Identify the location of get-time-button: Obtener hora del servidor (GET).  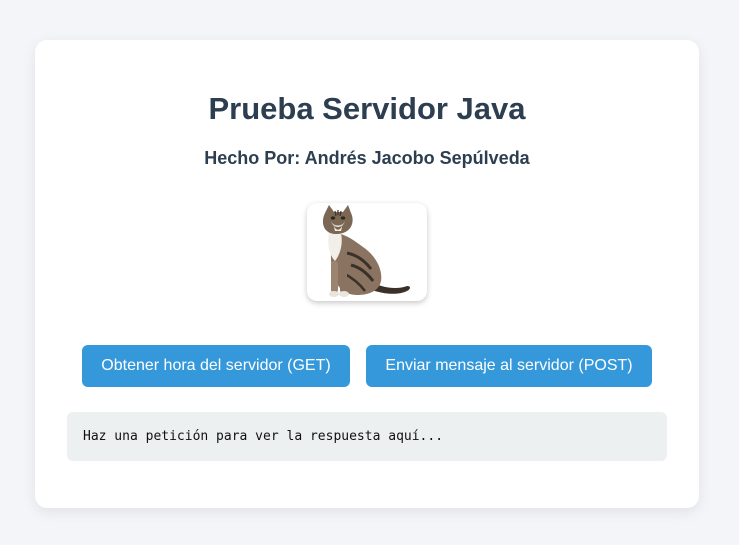
(216, 366).